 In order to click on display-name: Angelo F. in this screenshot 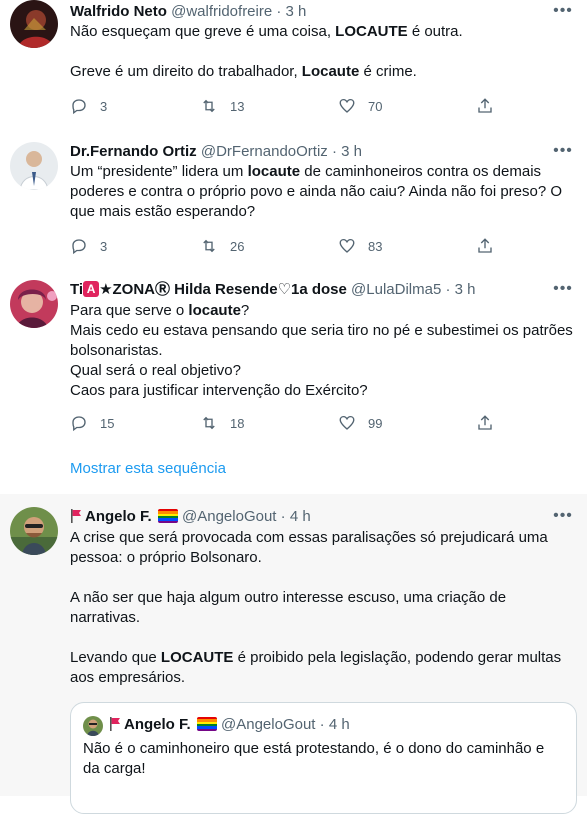, I will do `click(118, 516)`.